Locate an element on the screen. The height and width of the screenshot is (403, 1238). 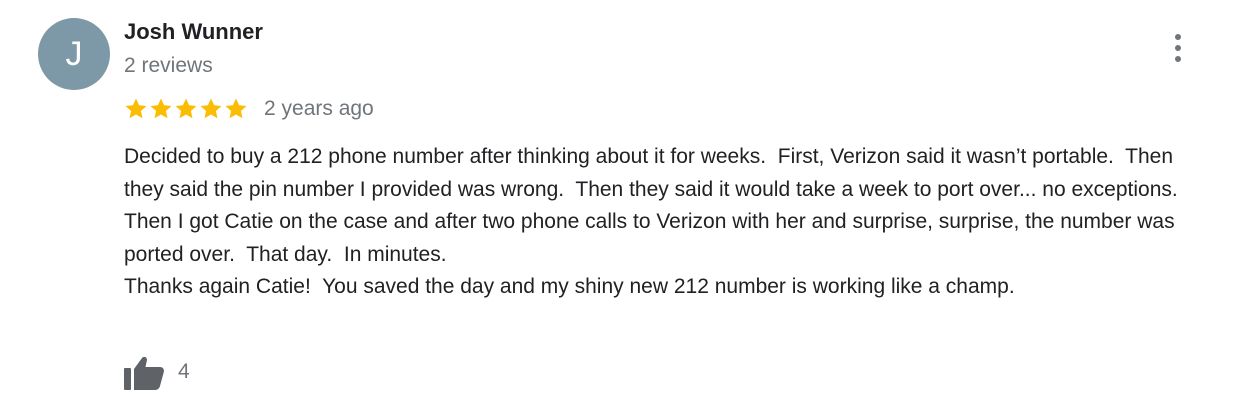
like-button: 4 is located at coordinates (156, 372).